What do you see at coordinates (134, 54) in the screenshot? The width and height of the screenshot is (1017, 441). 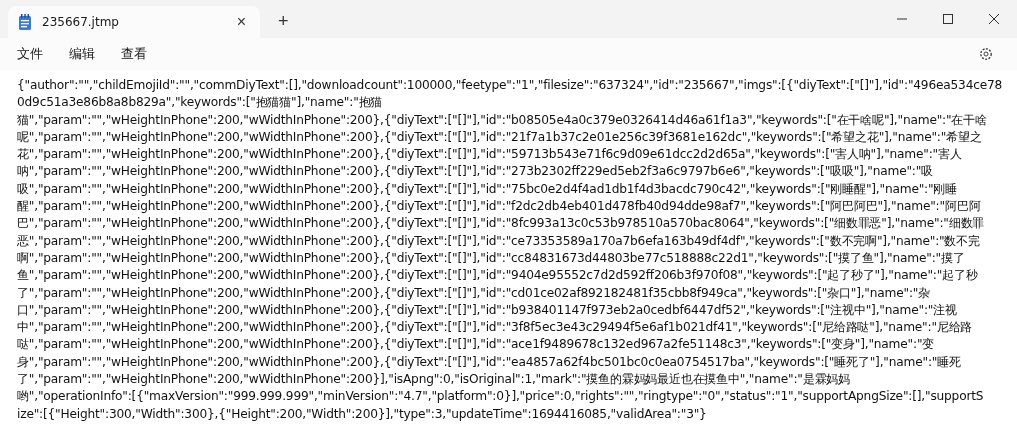 I see `menu-item: 查看` at bounding box center [134, 54].